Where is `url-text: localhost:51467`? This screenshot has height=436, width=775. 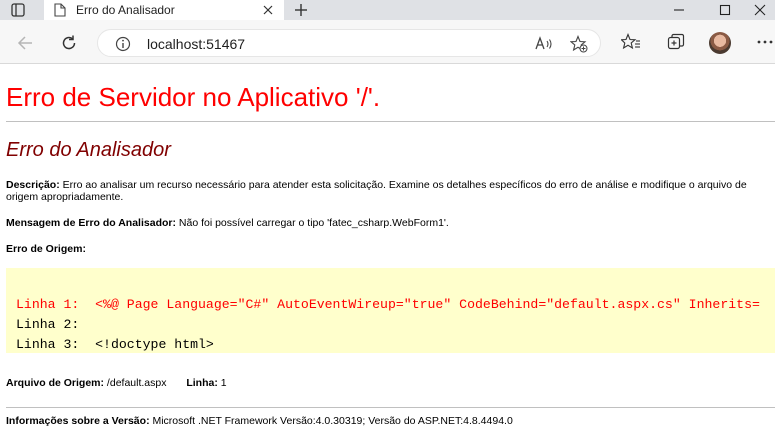
url-text: localhost:51467 is located at coordinates (196, 44).